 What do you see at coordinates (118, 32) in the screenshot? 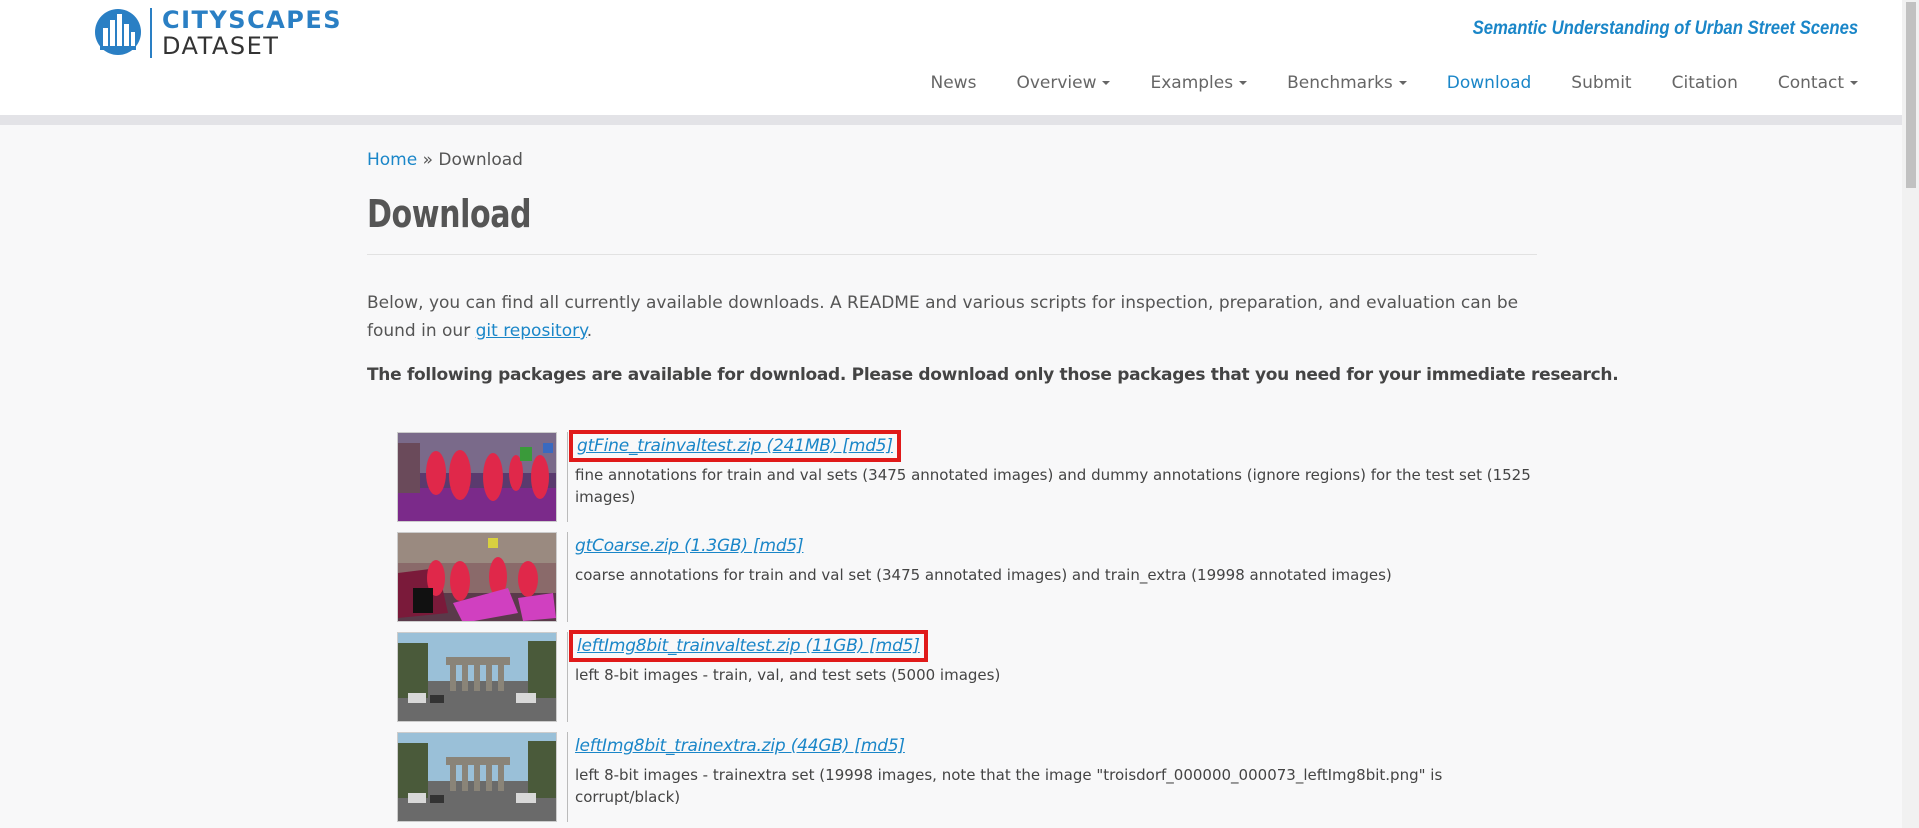
I see `city-skyline-logo-icon` at bounding box center [118, 32].